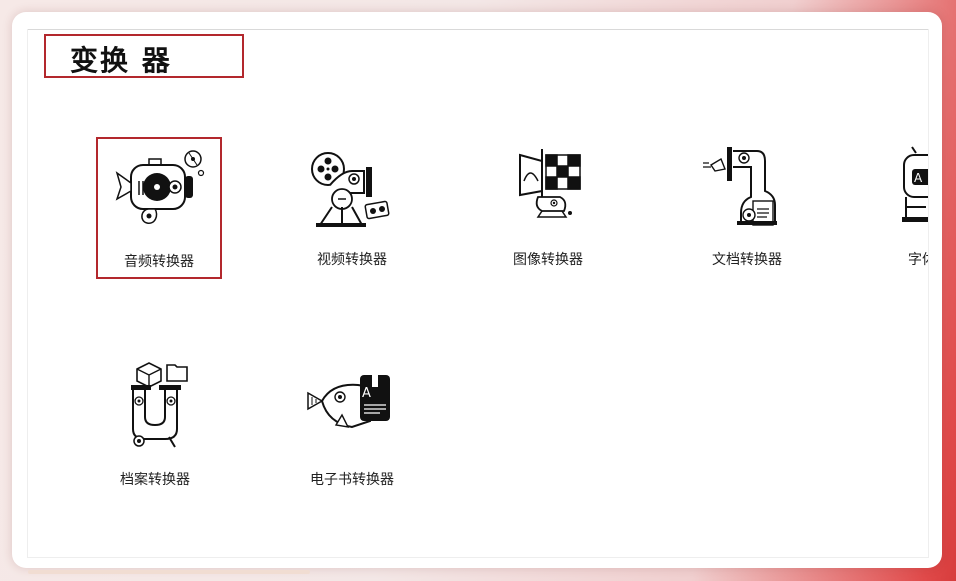 This screenshot has width=956, height=581. I want to click on panel-left-border, so click(27, 293).